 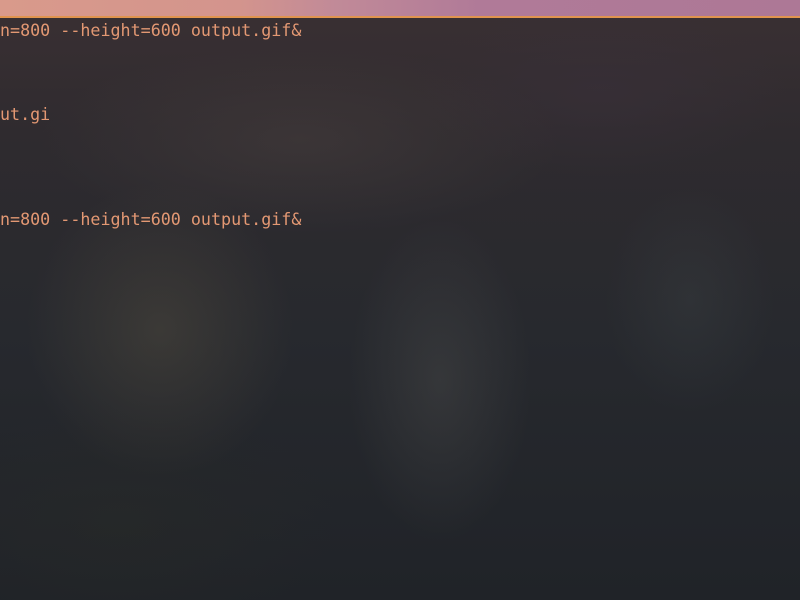 I want to click on terminal-line: ut.gi, so click(x=25, y=114).